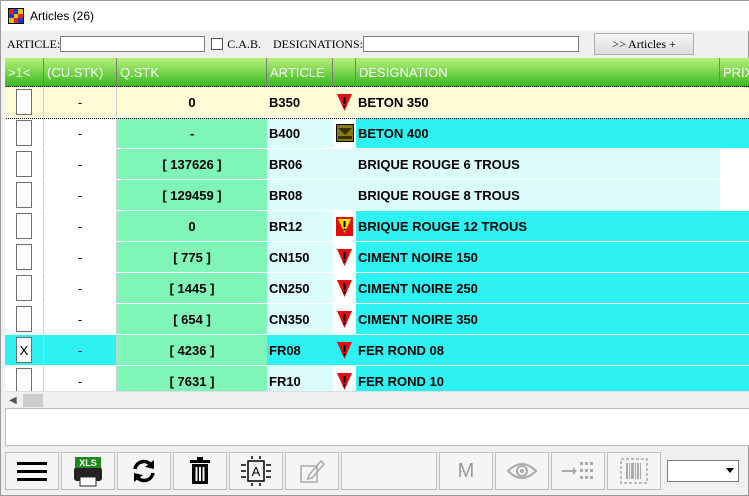 The height and width of the screenshot is (496, 749). I want to click on article-input, so click(133, 44).